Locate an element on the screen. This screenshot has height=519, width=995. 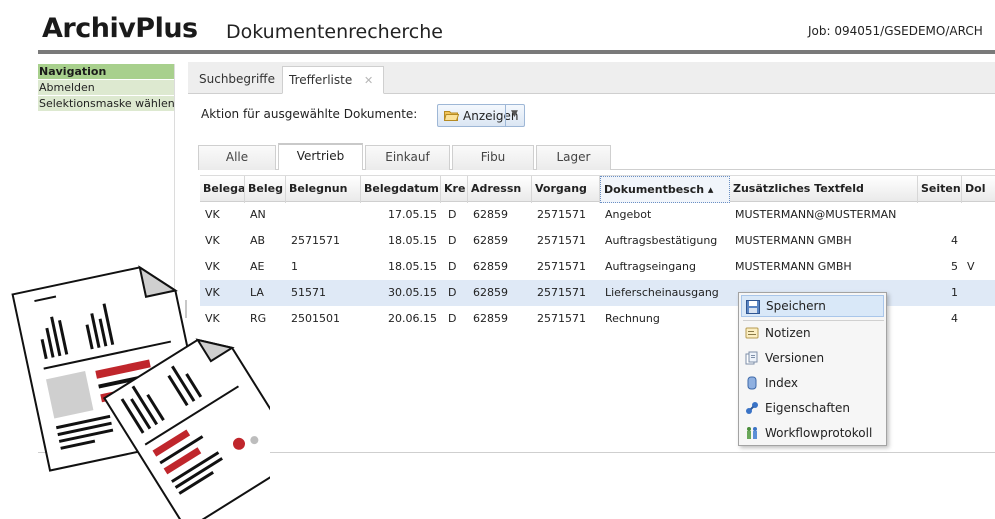
tab-bar: Suchbegriffe Trefferliste ✕ is located at coordinates (591, 78).